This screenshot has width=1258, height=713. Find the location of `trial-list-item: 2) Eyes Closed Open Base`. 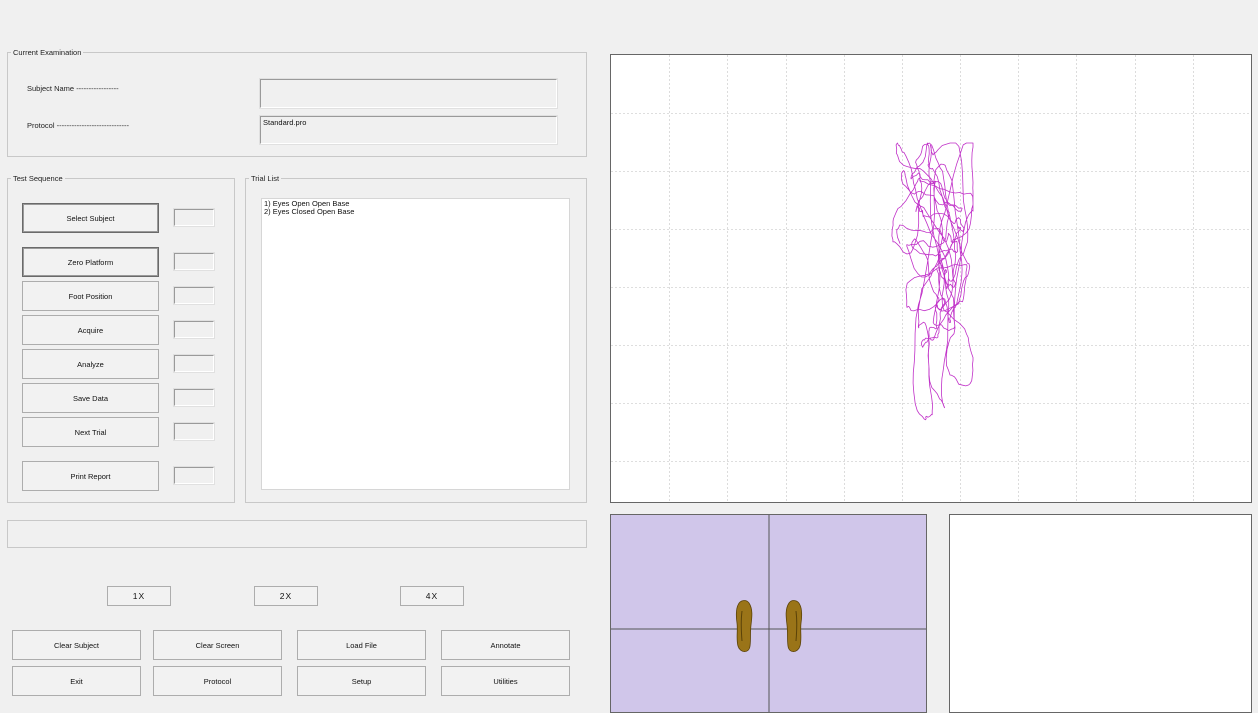

trial-list-item: 2) Eyes Closed Open Base is located at coordinates (415, 212).